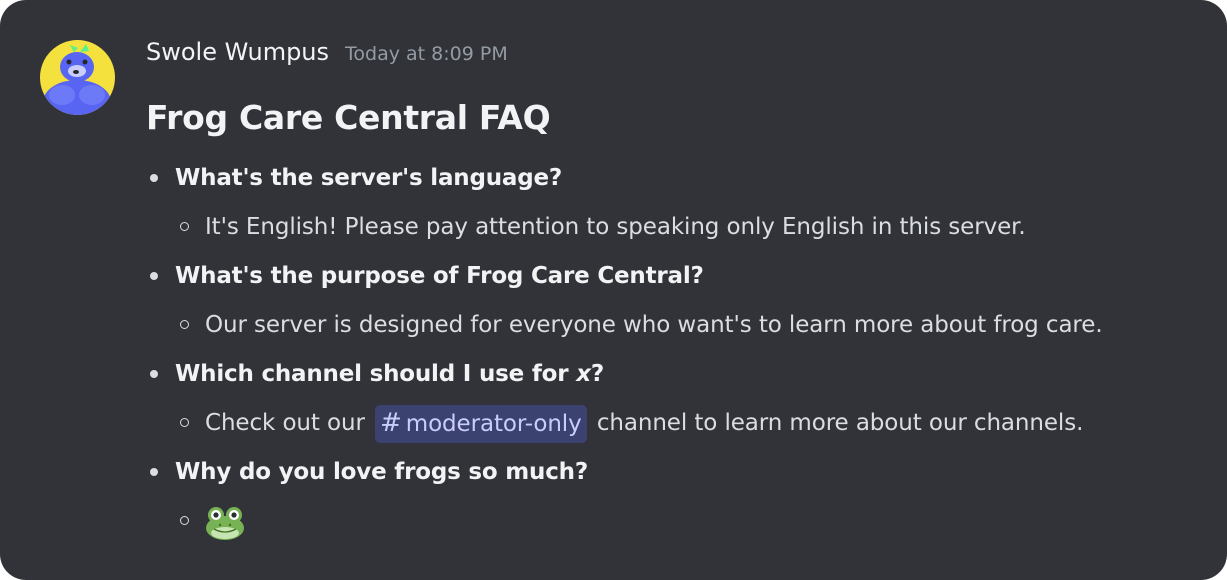 This screenshot has width=1227, height=580. I want to click on message-header: Swole Wumpus Today at 8:09 PM, so click(676, 58).